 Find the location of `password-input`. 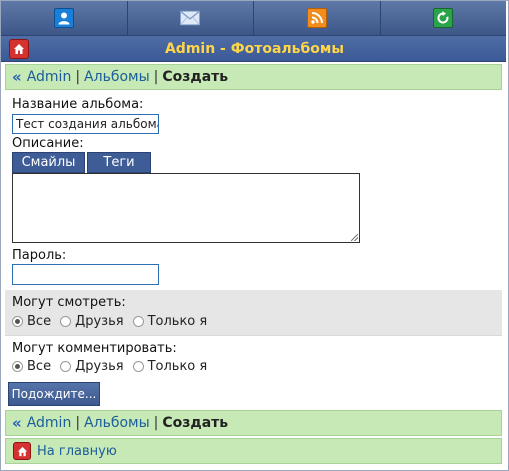

password-input is located at coordinates (85, 274).